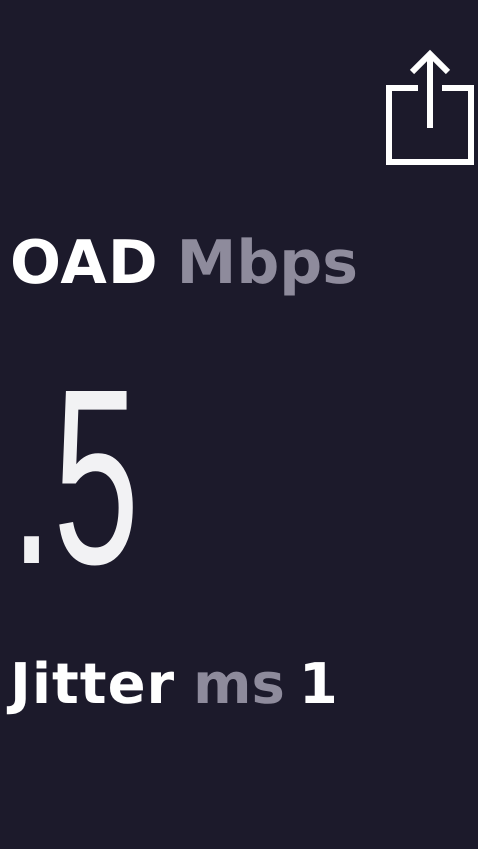 Image resolution: width=478 pixels, height=849 pixels. What do you see at coordinates (239, 684) in the screenshot?
I see `jitter-unit: ms` at bounding box center [239, 684].